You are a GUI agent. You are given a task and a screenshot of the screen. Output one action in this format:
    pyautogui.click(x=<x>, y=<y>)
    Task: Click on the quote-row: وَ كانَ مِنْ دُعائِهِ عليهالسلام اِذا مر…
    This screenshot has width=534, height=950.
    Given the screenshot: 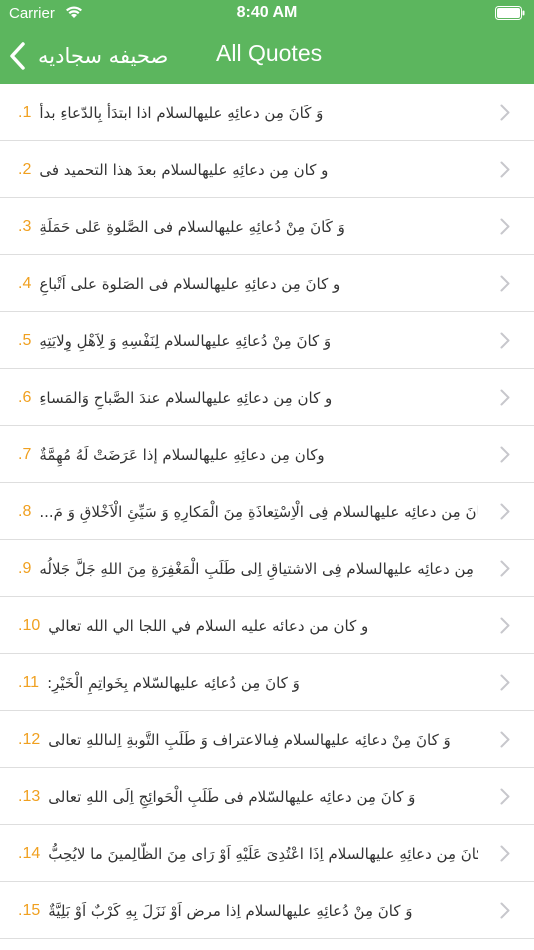 What is the action you would take?
    pyautogui.click(x=267, y=910)
    